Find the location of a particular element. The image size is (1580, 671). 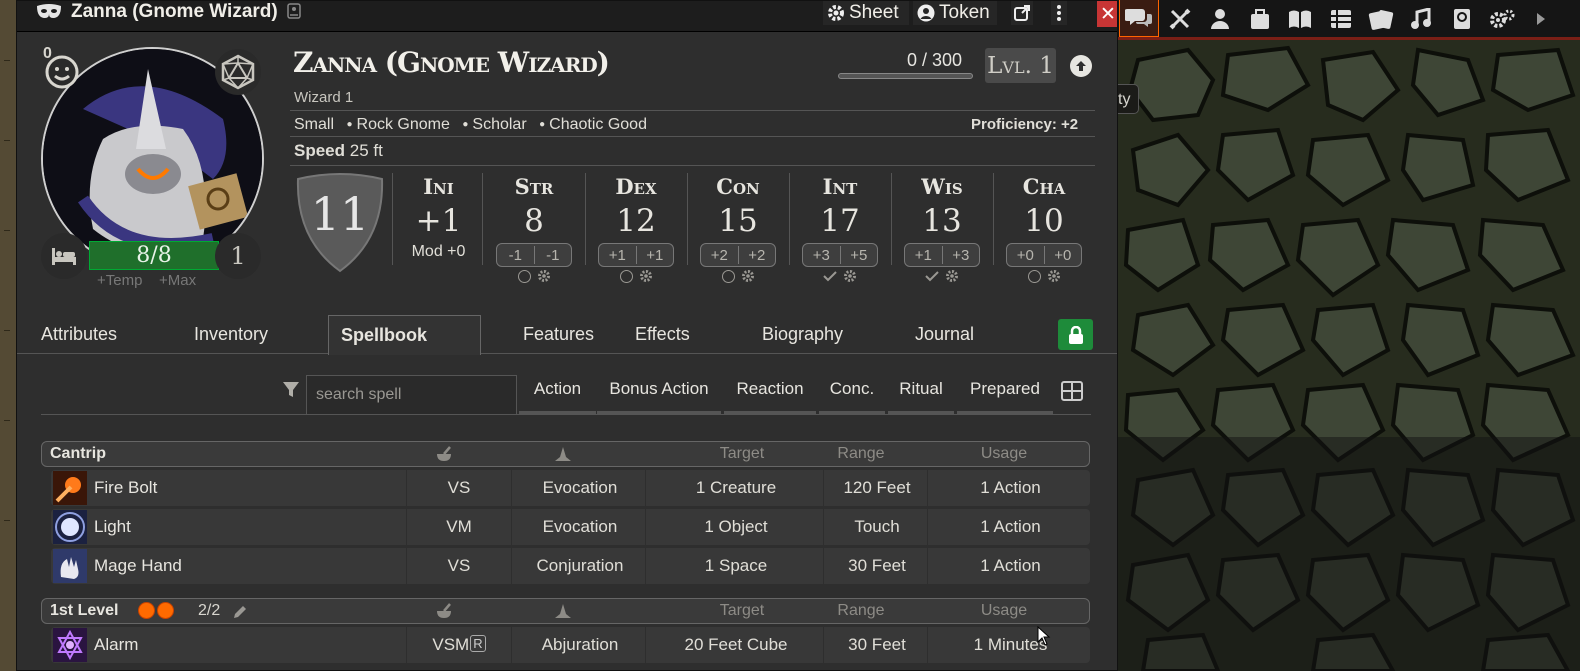

ability-score: 10 is located at coordinates (1044, 221).